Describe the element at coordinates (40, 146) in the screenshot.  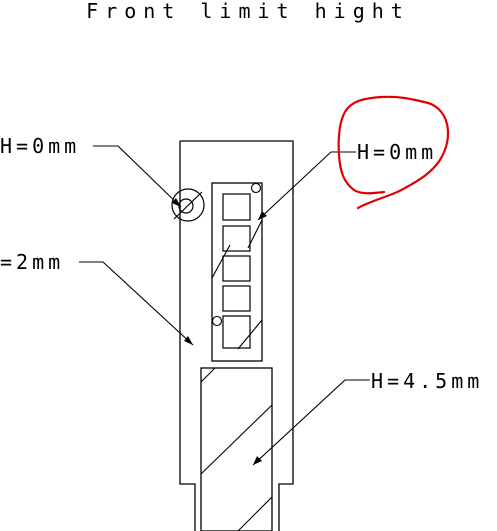
I see `label-left-top: H=0mm` at that location.